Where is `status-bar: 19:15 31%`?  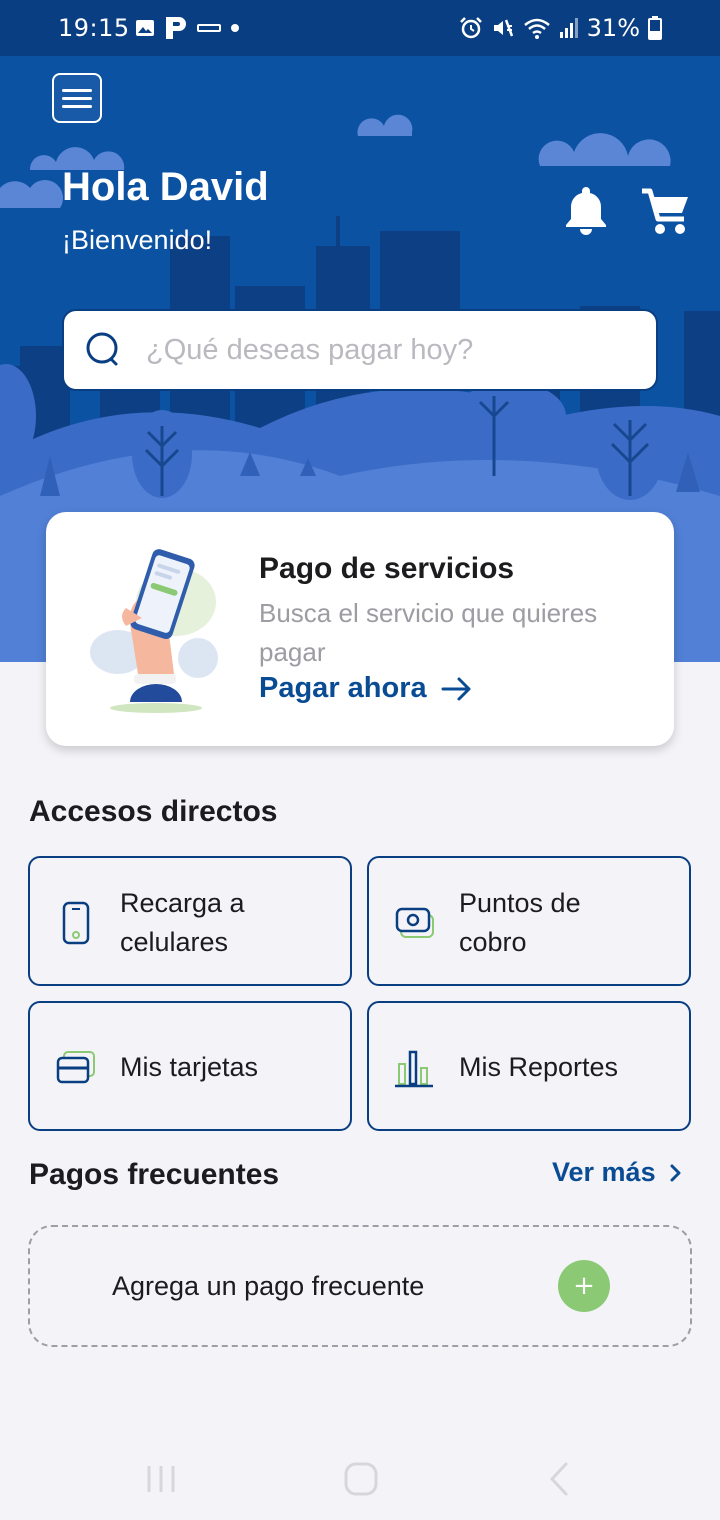 status-bar: 19:15 31% is located at coordinates (360, 28).